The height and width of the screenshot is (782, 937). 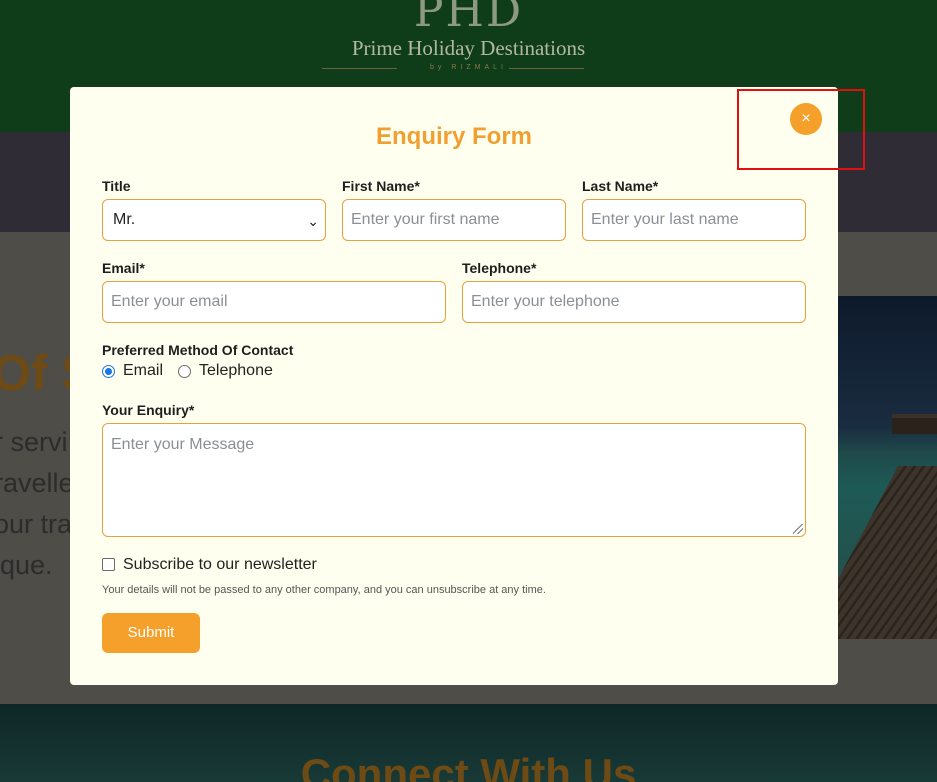 What do you see at coordinates (195, 371) in the screenshot?
I see `contact-method-group: Email Telephone` at bounding box center [195, 371].